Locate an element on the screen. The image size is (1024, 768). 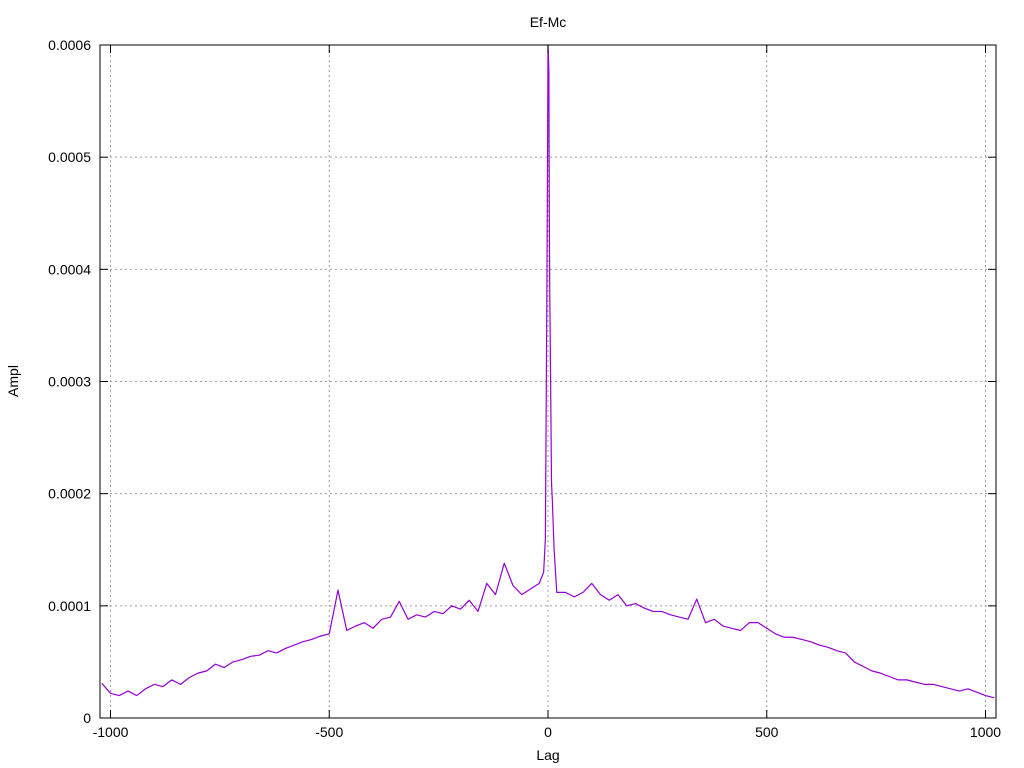
y-tick-label: 0.0004 is located at coordinates (69, 269).